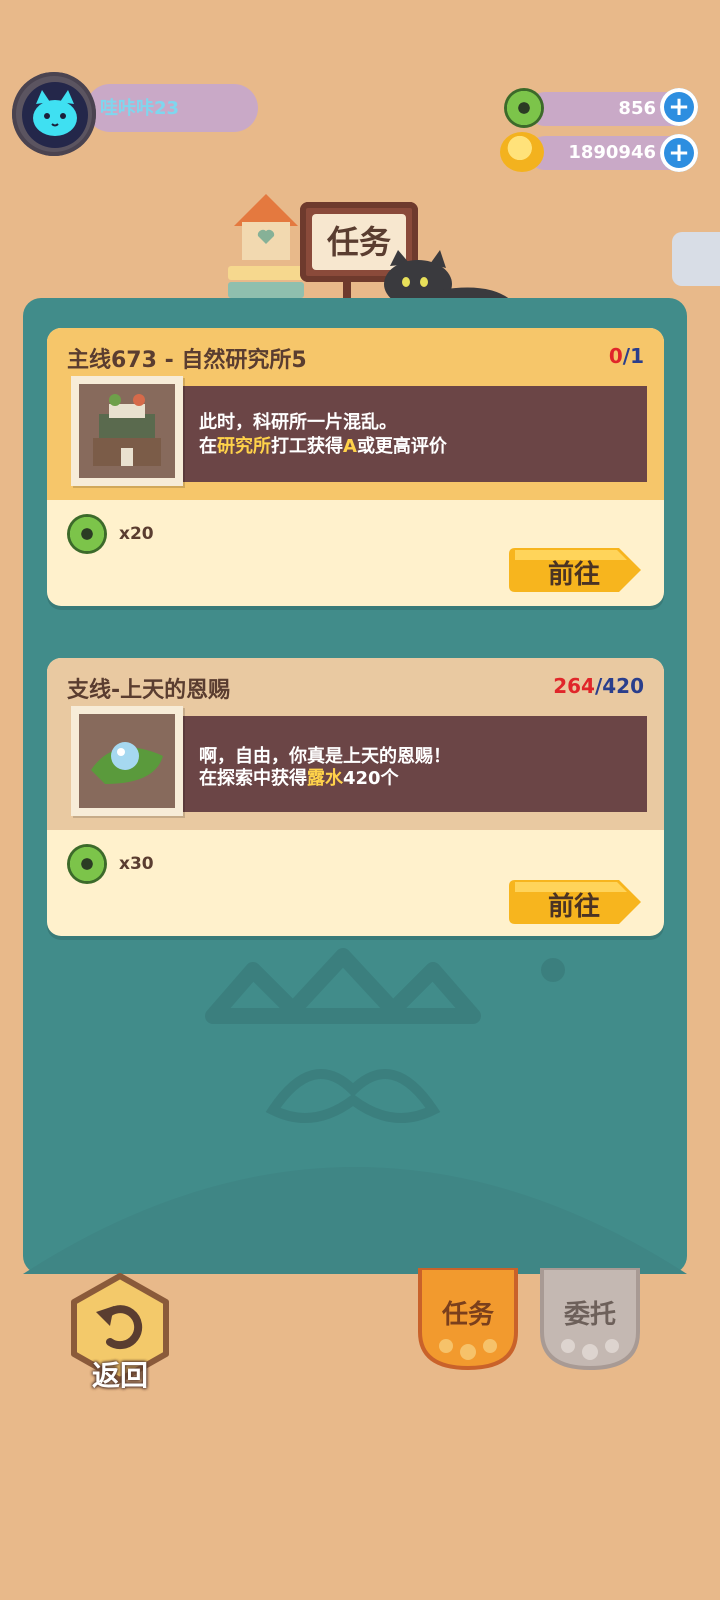 The image size is (720, 1600). What do you see at coordinates (574, 686) in the screenshot?
I see `quest-progress-current: 264` at bounding box center [574, 686].